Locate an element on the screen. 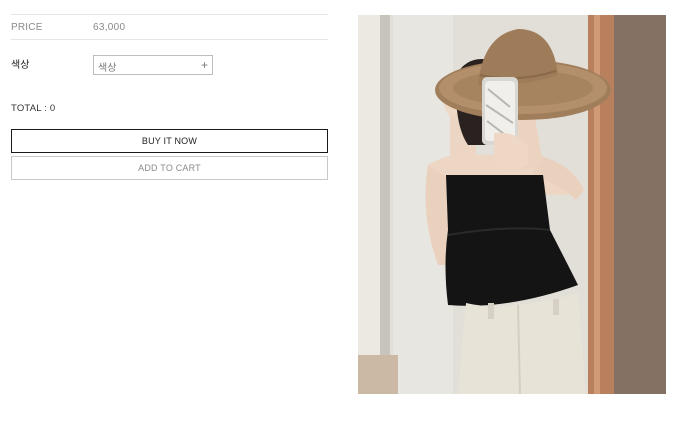 The width and height of the screenshot is (682, 423). total-price: TOTAL : 0 is located at coordinates (33, 108).